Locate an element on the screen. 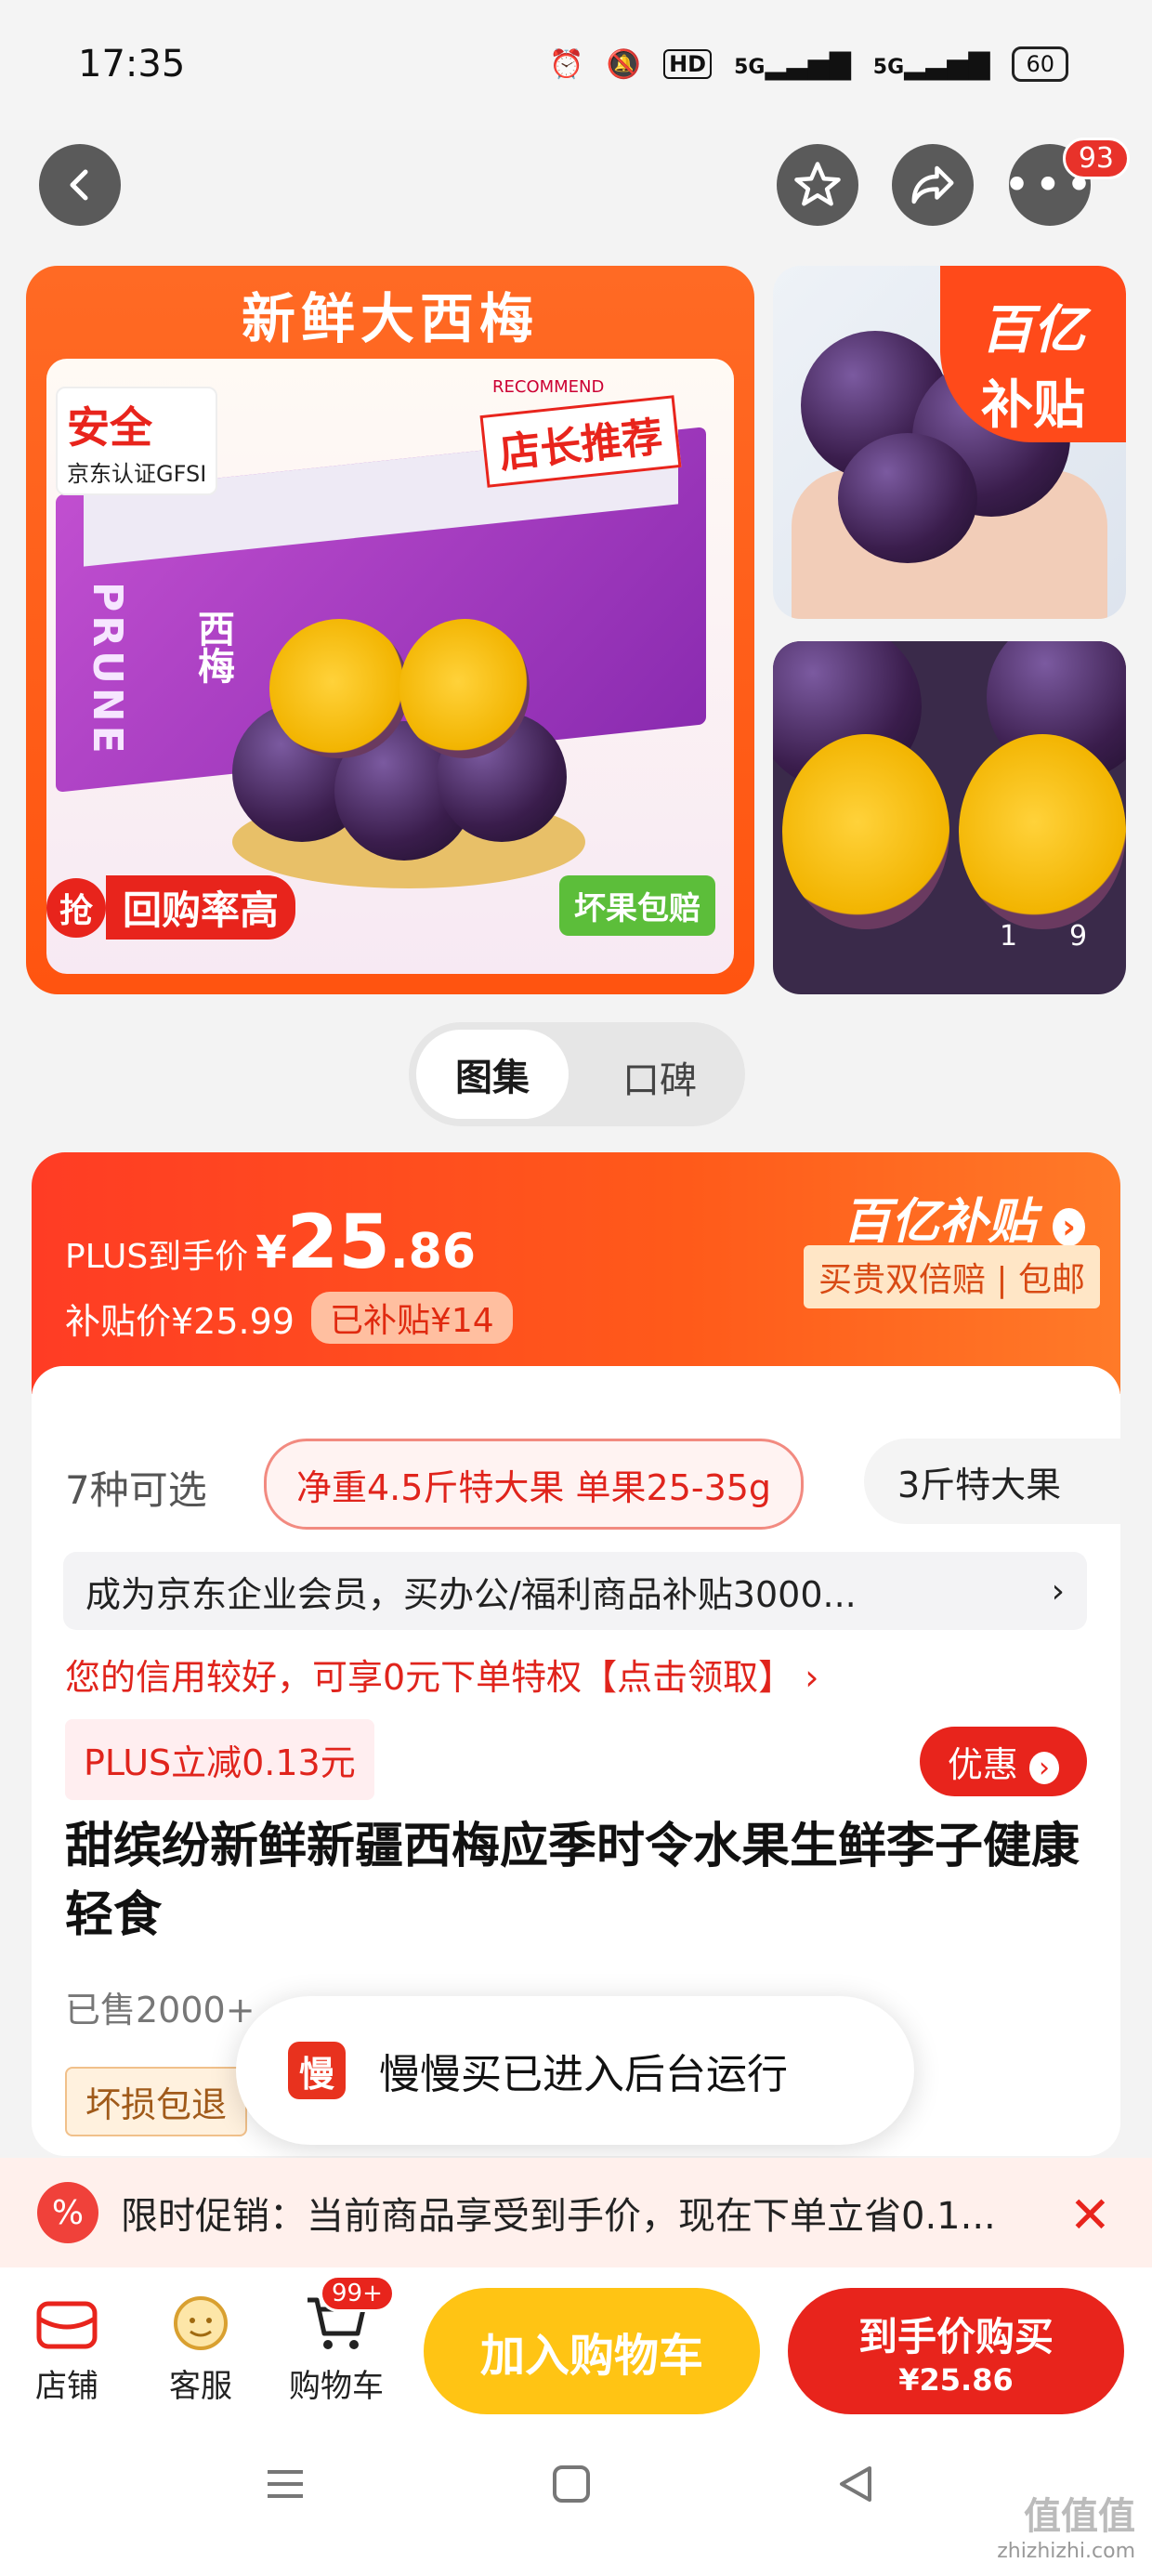  home-icon is located at coordinates (571, 2486).